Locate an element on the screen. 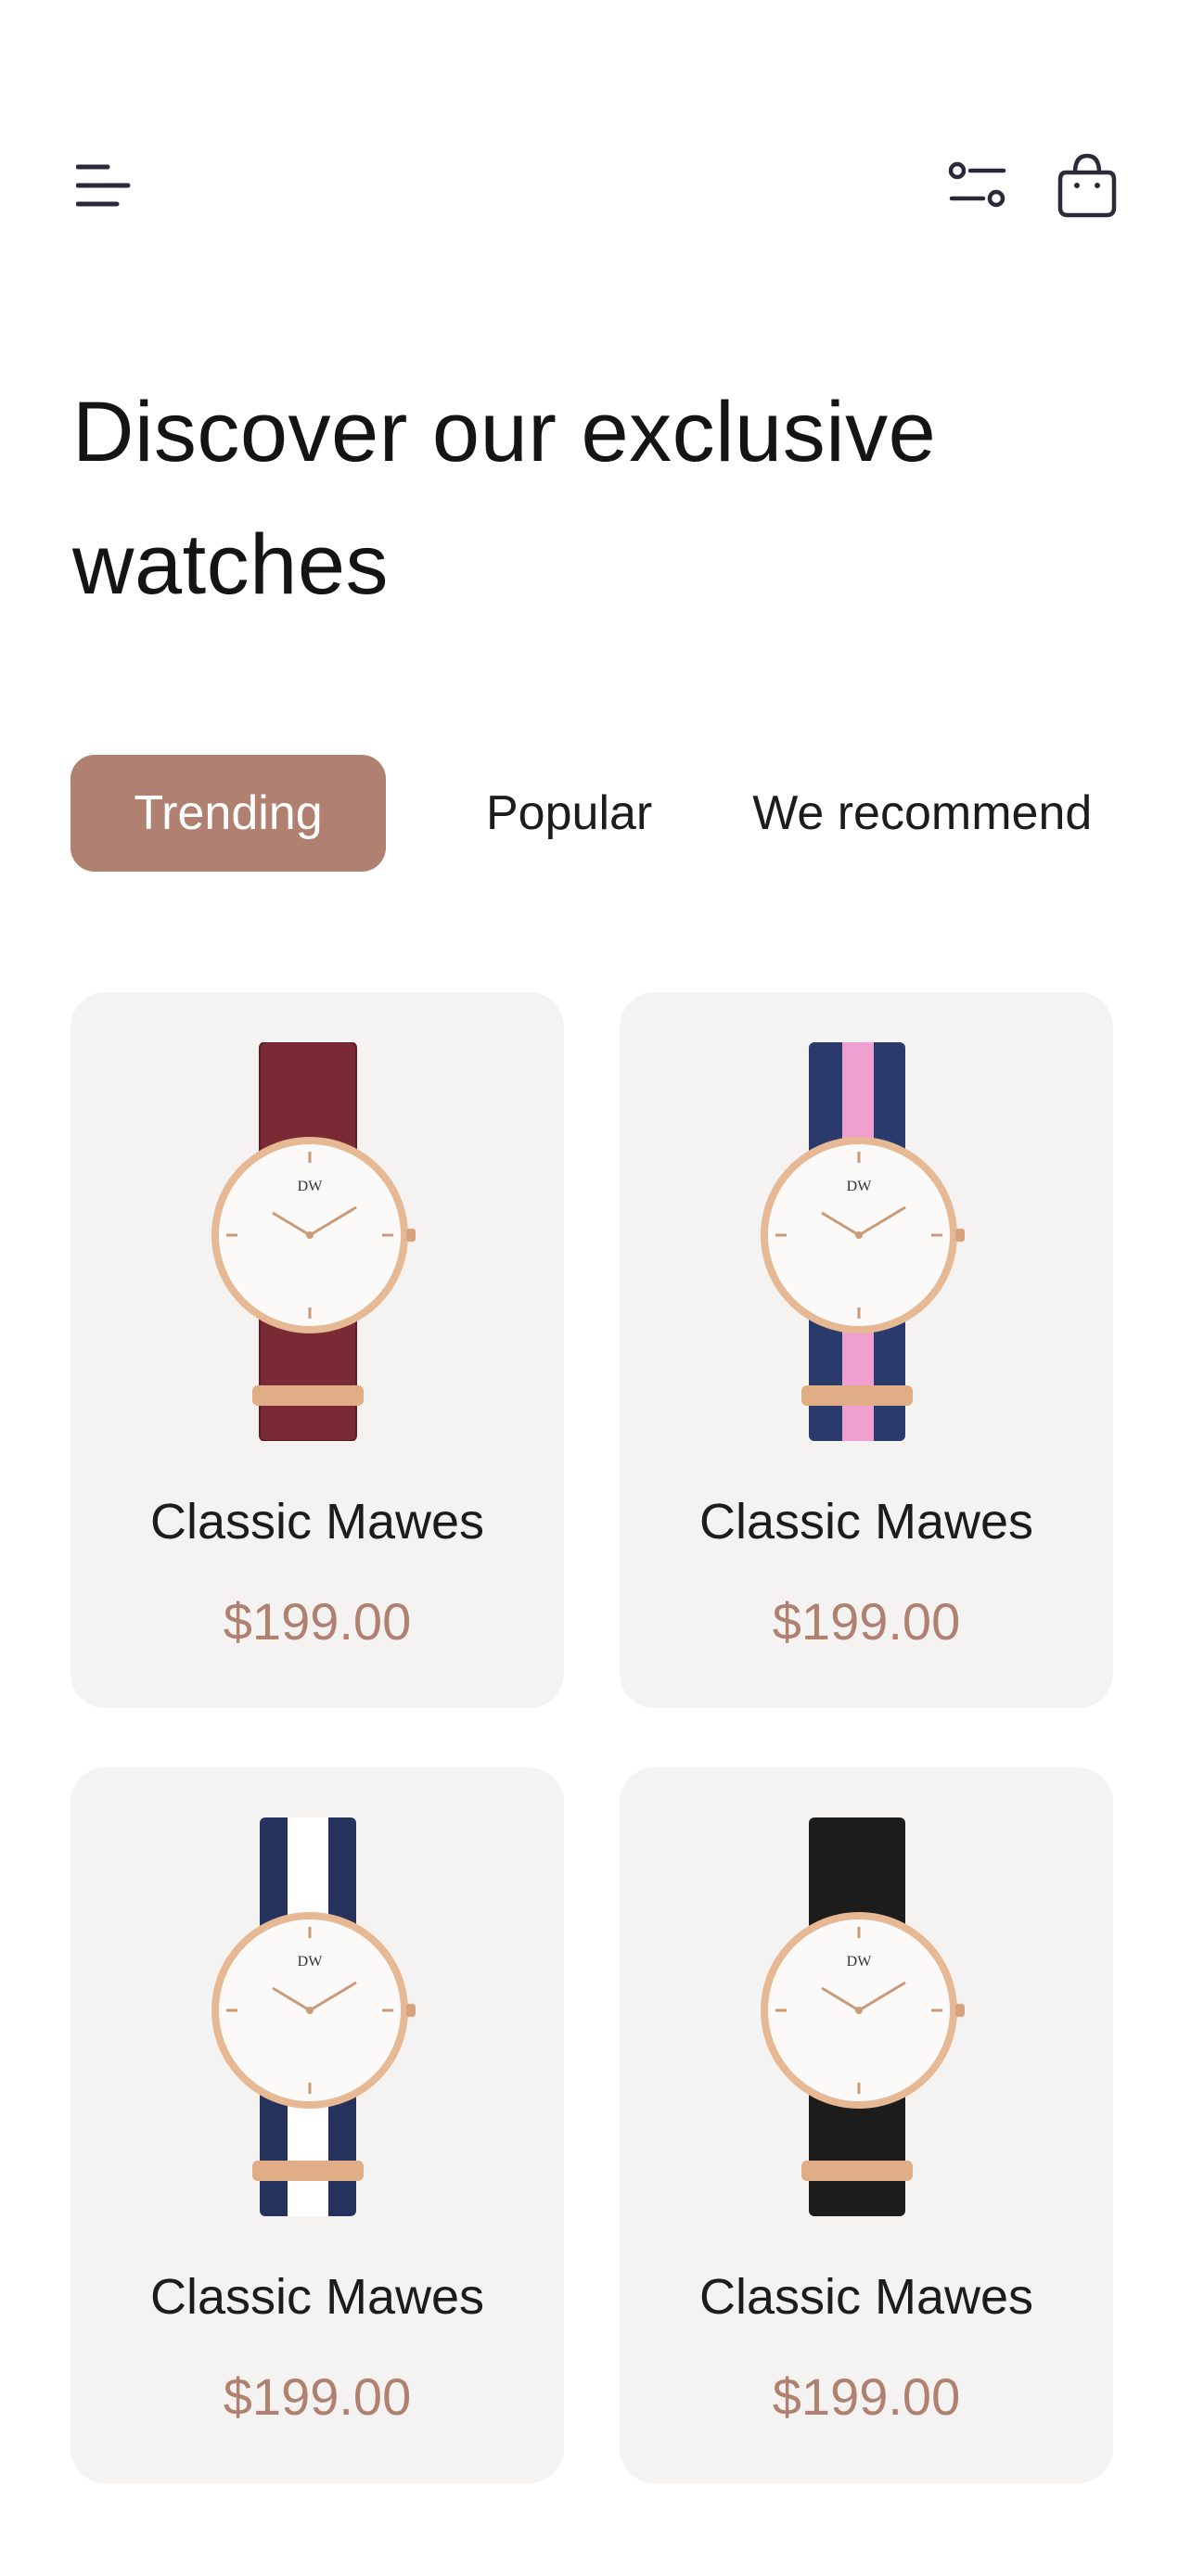 Image resolution: width=1191 pixels, height=2576 pixels. shopping-bag-icon is located at coordinates (1087, 186).